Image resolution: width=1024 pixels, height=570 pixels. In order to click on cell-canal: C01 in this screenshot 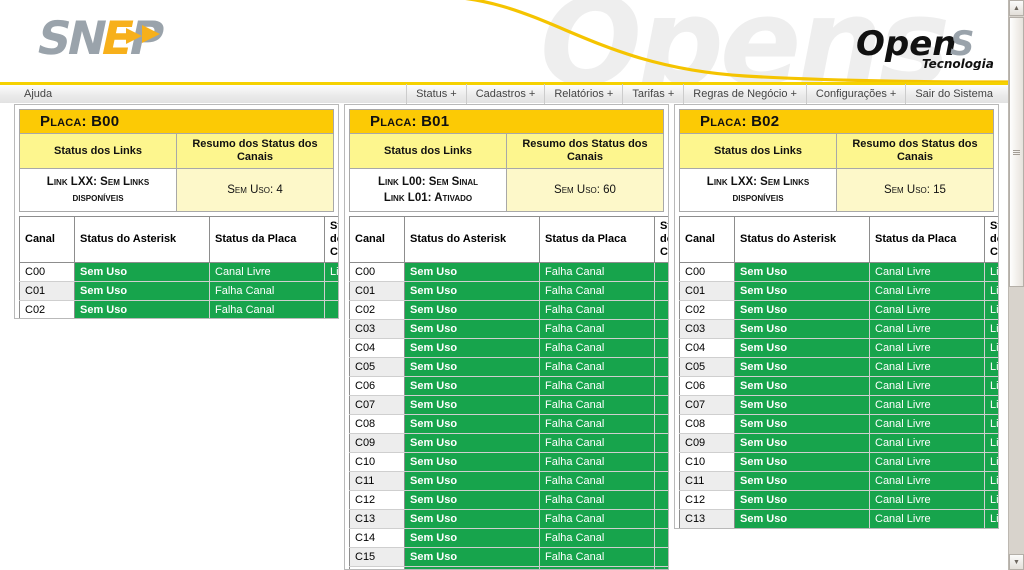, I will do `click(377, 291)`.